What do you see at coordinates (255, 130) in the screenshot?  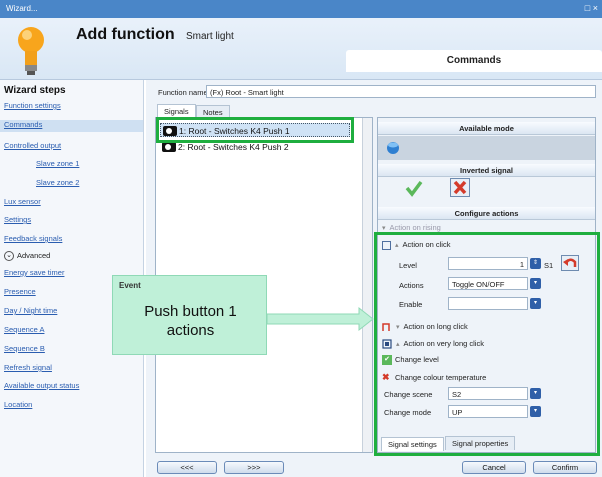 I see `signal-1-highlight` at bounding box center [255, 130].